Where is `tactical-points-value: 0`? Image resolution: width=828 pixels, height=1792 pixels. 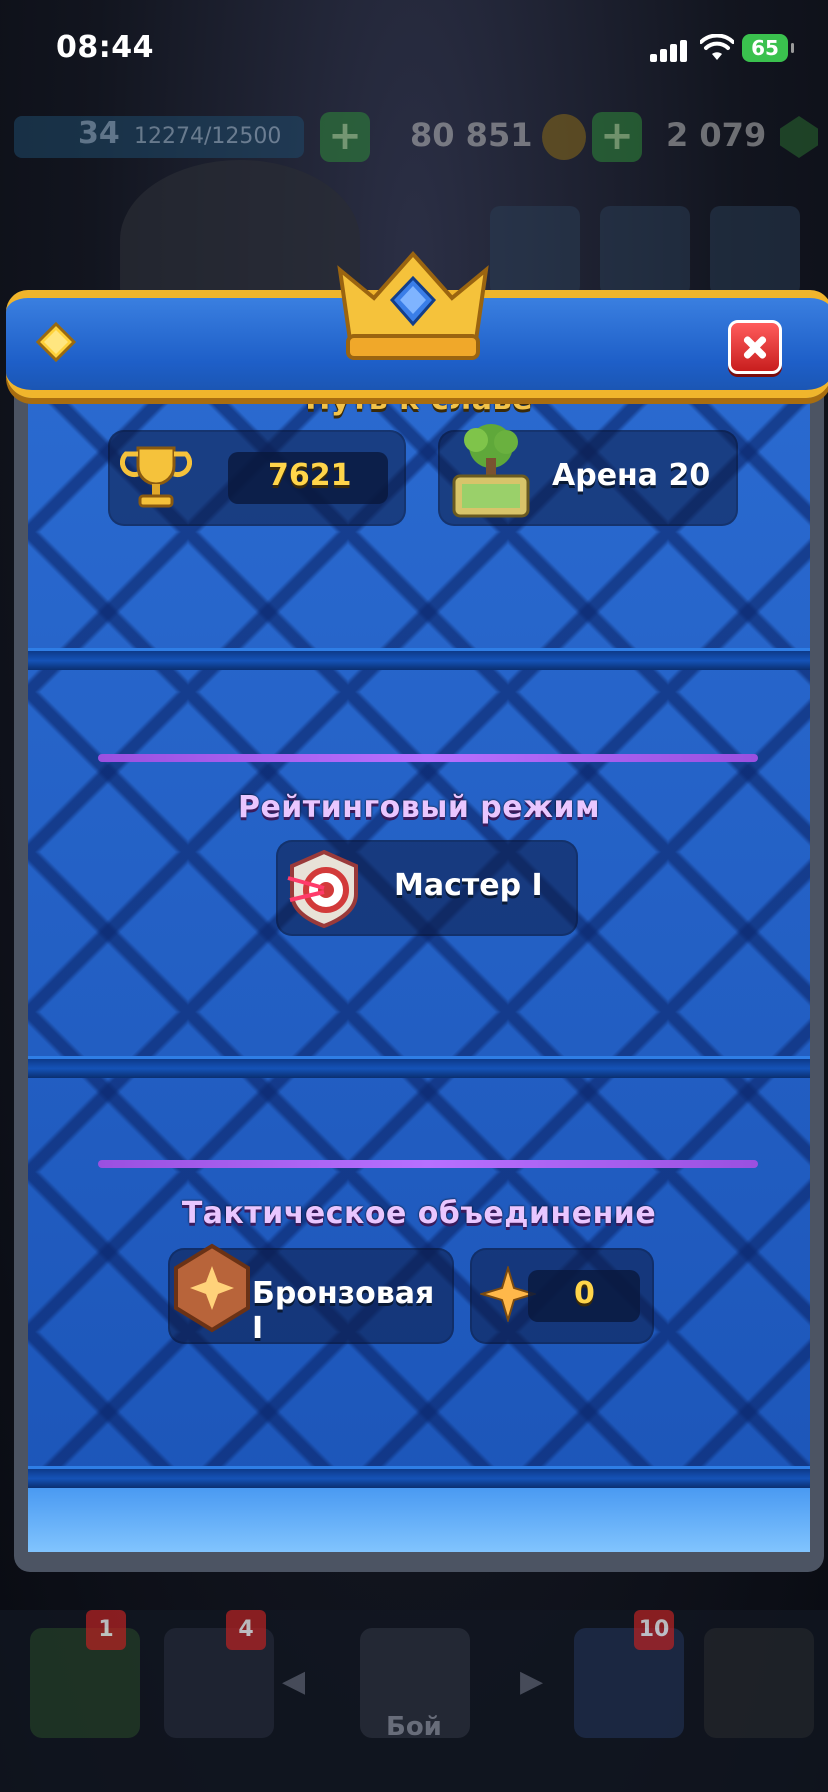
tactical-points-value: 0 is located at coordinates (584, 1293).